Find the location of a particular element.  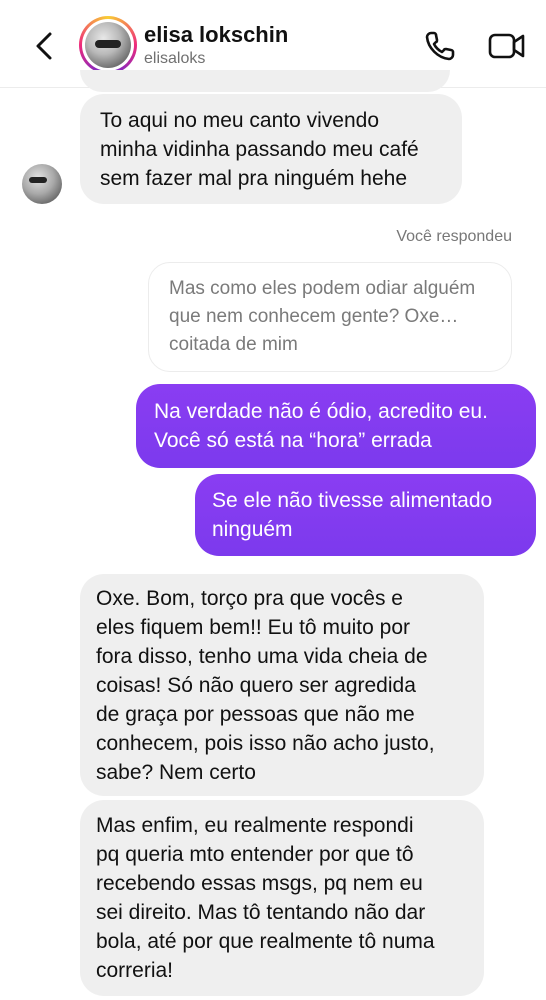

quoted-line: coitada de mim is located at coordinates (233, 344).